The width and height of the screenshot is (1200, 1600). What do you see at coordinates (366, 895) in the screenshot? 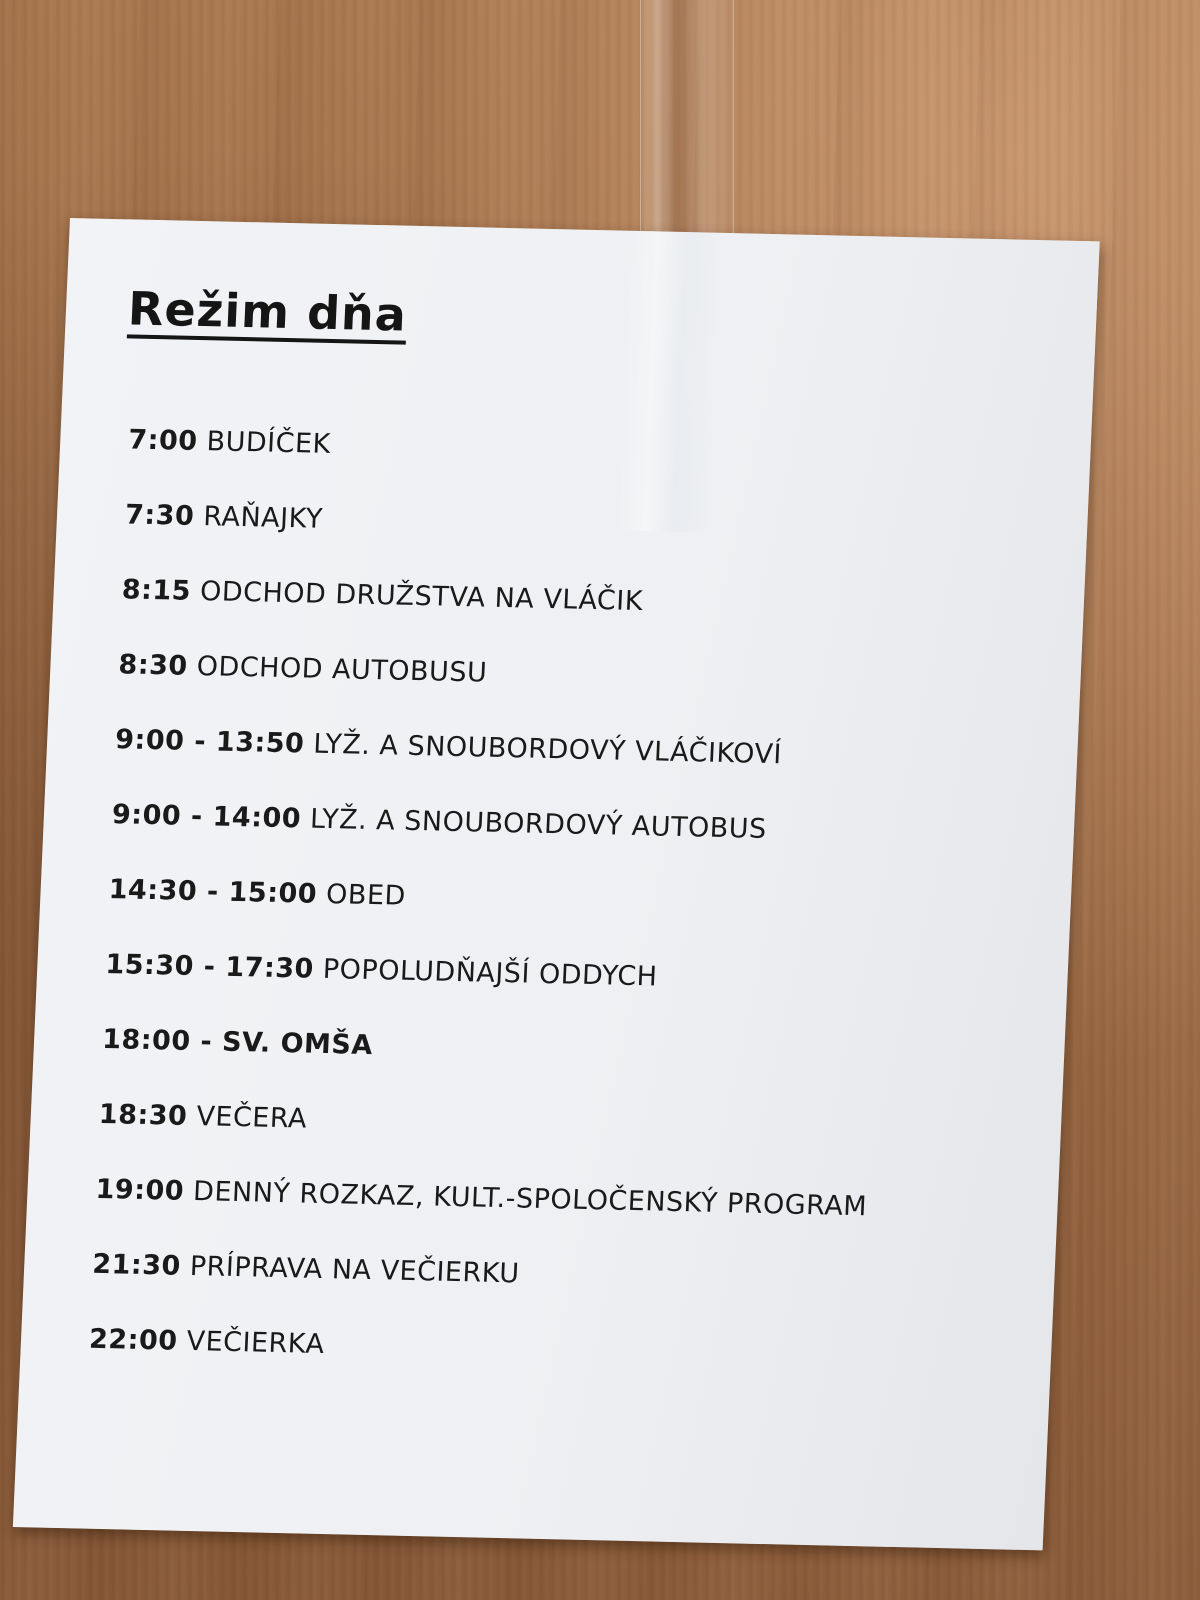
I see `schedule-activity: OBED` at bounding box center [366, 895].